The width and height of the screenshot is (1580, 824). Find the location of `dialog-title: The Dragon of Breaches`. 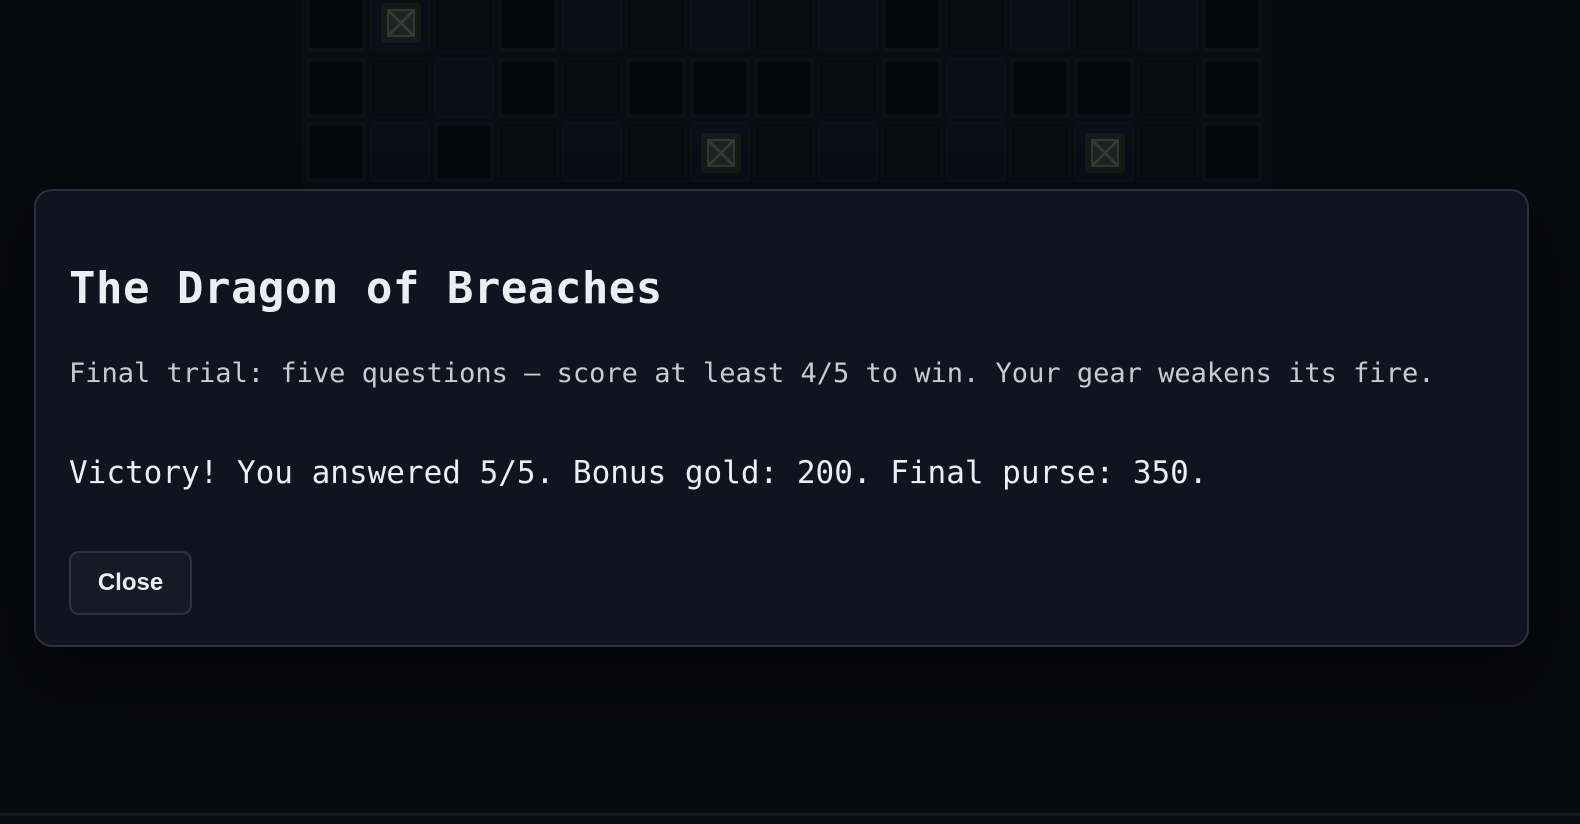

dialog-title: The Dragon of Breaches is located at coordinates (366, 288).